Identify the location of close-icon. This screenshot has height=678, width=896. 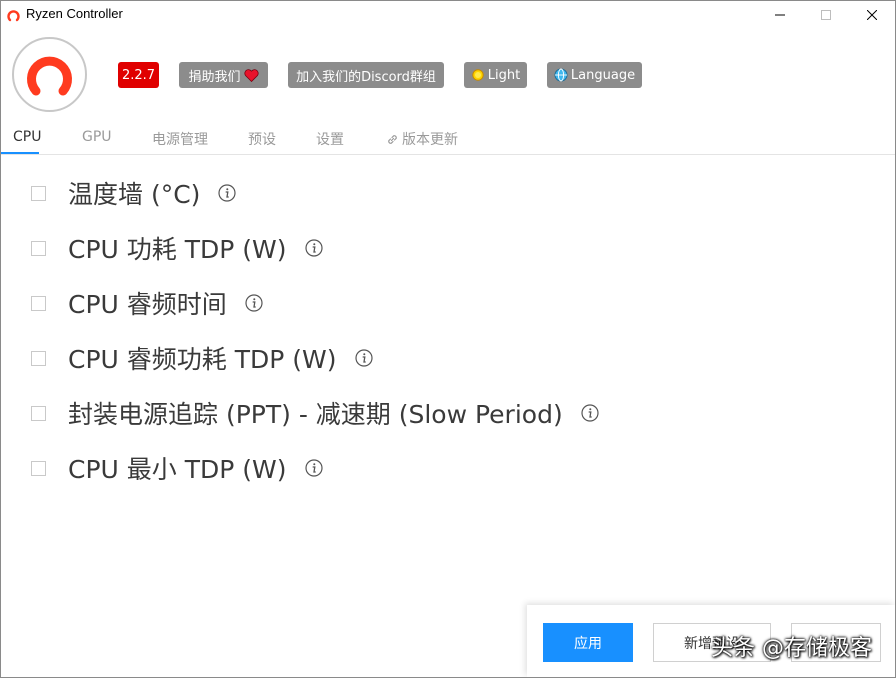
(872, 14).